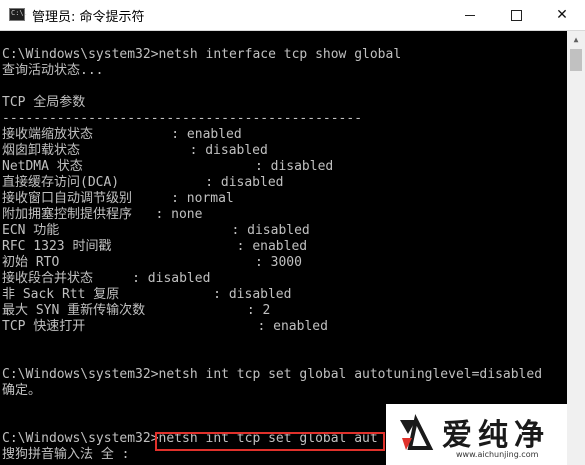 This screenshot has width=585, height=465. What do you see at coordinates (122, 134) in the screenshot?
I see `console-line: 接收端缩放状态 : enabled` at bounding box center [122, 134].